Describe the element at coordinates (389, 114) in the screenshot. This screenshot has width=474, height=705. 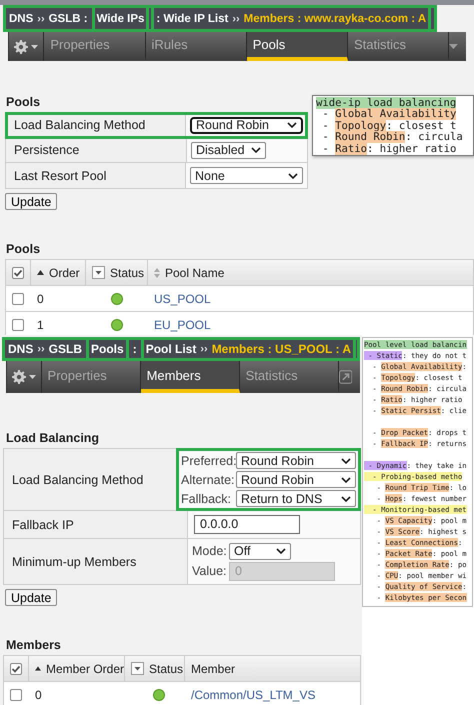
I see `note-line: - Global Availability` at that location.